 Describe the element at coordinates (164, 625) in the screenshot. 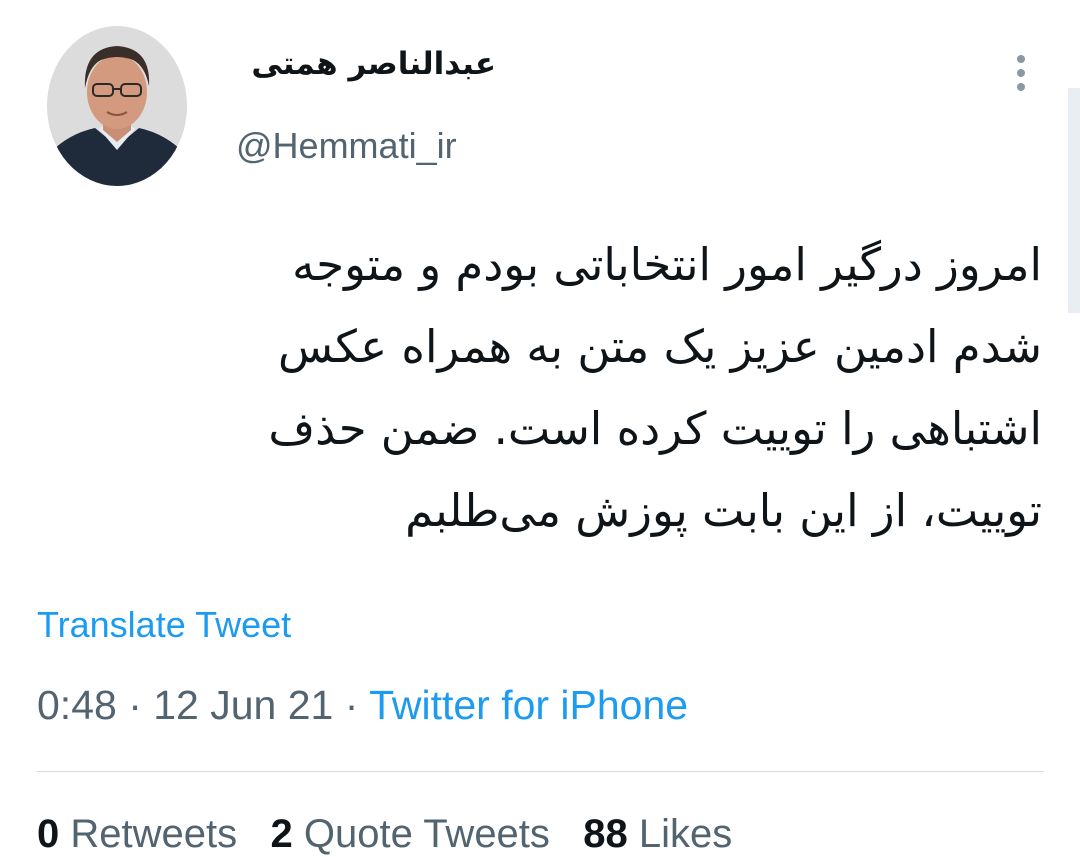

I see `translate-tweet-link: Translate Tweet` at that location.